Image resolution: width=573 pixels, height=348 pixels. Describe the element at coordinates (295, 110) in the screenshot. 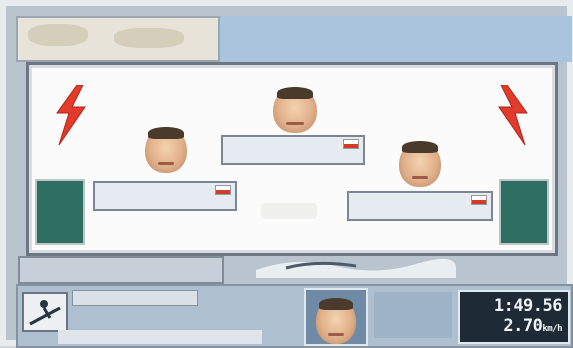

I see `winner-portrait-first` at that location.